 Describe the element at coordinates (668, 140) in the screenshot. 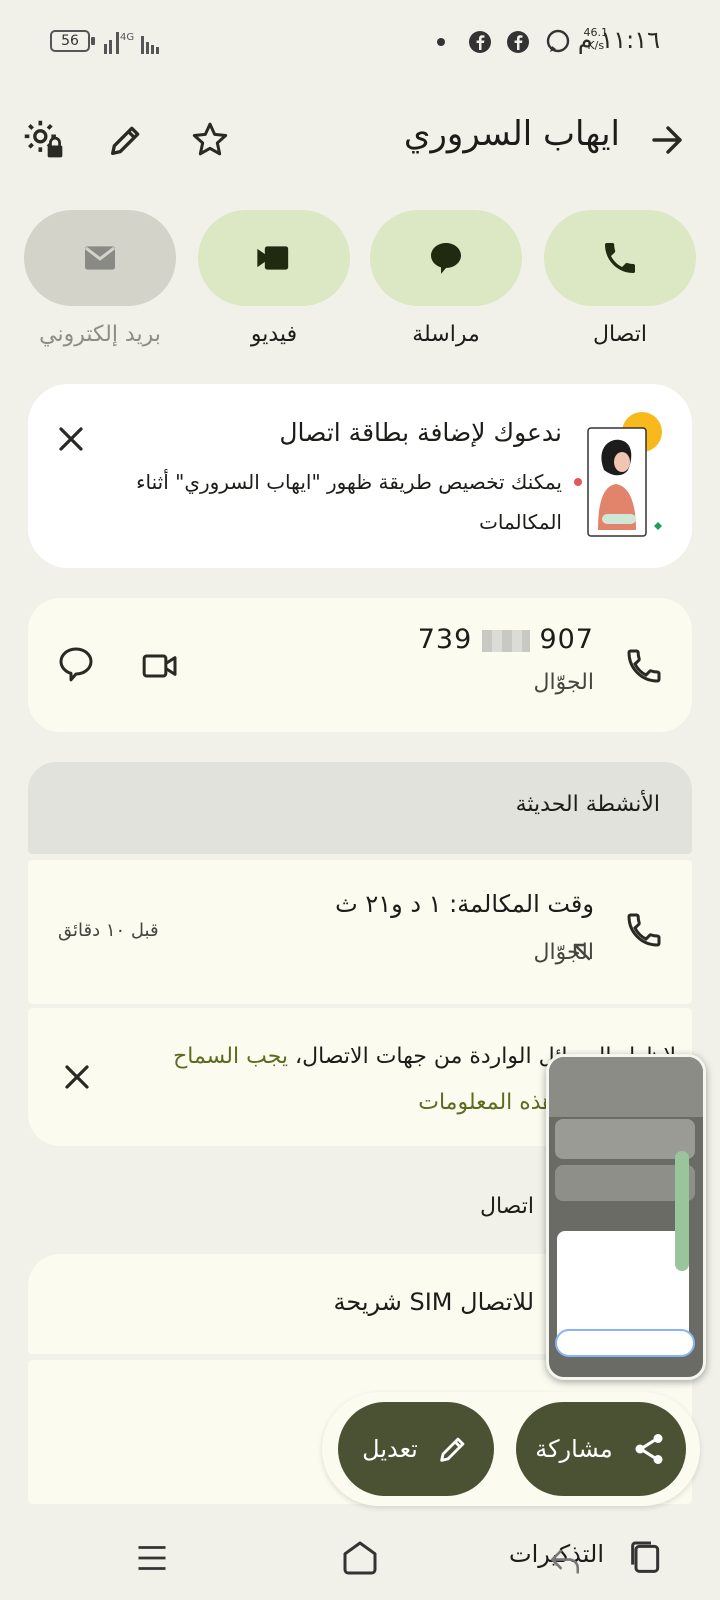

I see `back-arrow-icon` at that location.